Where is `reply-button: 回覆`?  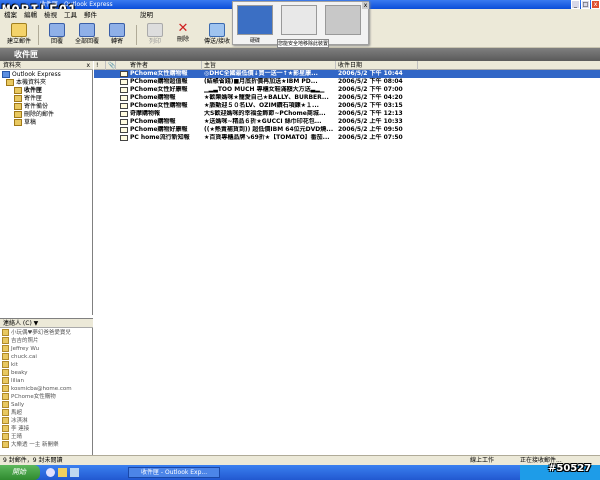
reply-button: 回覆 is located at coordinates (57, 35).